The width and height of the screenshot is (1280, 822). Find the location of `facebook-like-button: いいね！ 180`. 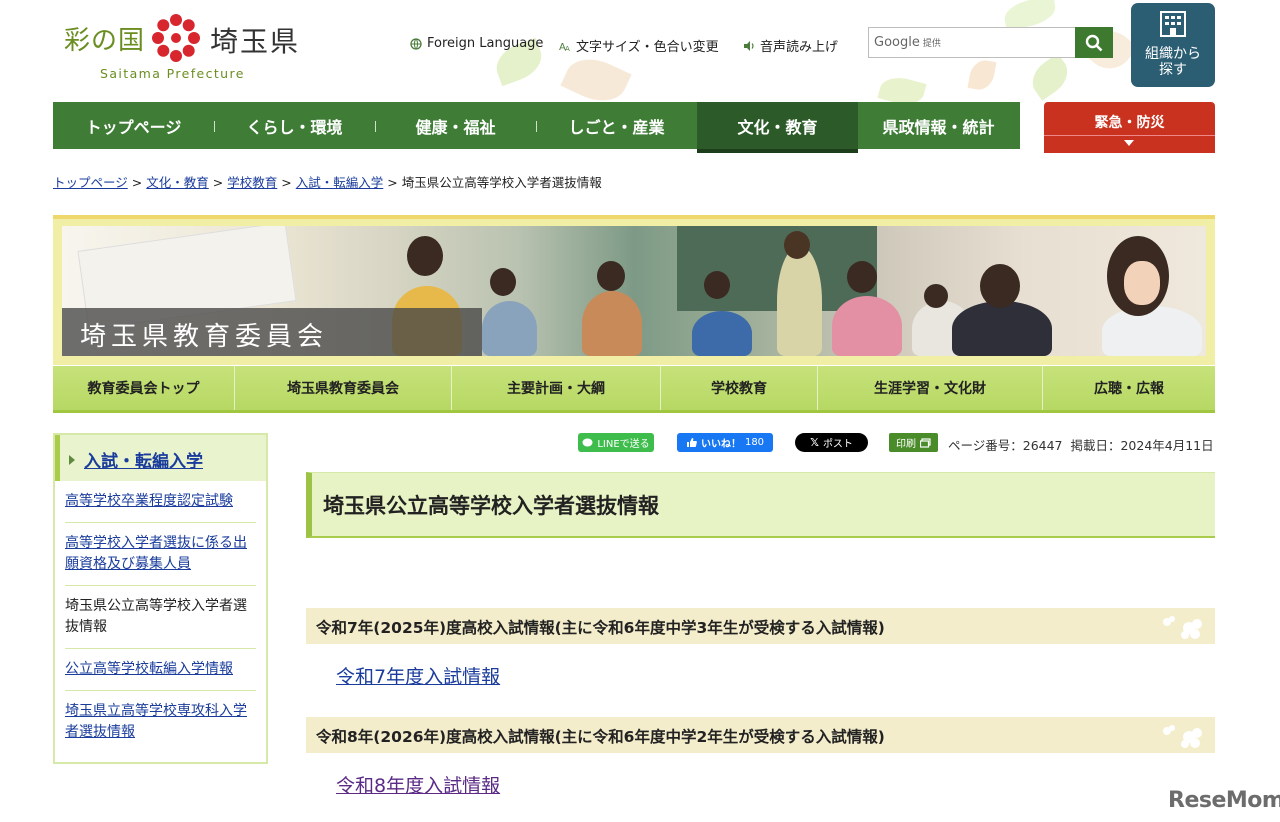

facebook-like-button: いいね！ 180 is located at coordinates (725, 442).